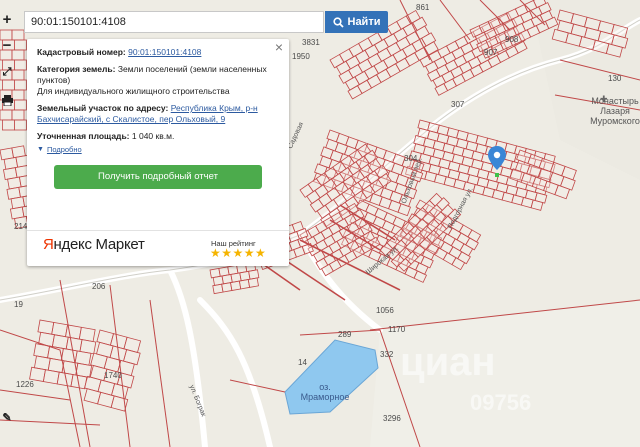 Image resolution: width=640 pixels, height=447 pixels. I want to click on cadastral-link: 90:01:150101:4108, so click(164, 52).